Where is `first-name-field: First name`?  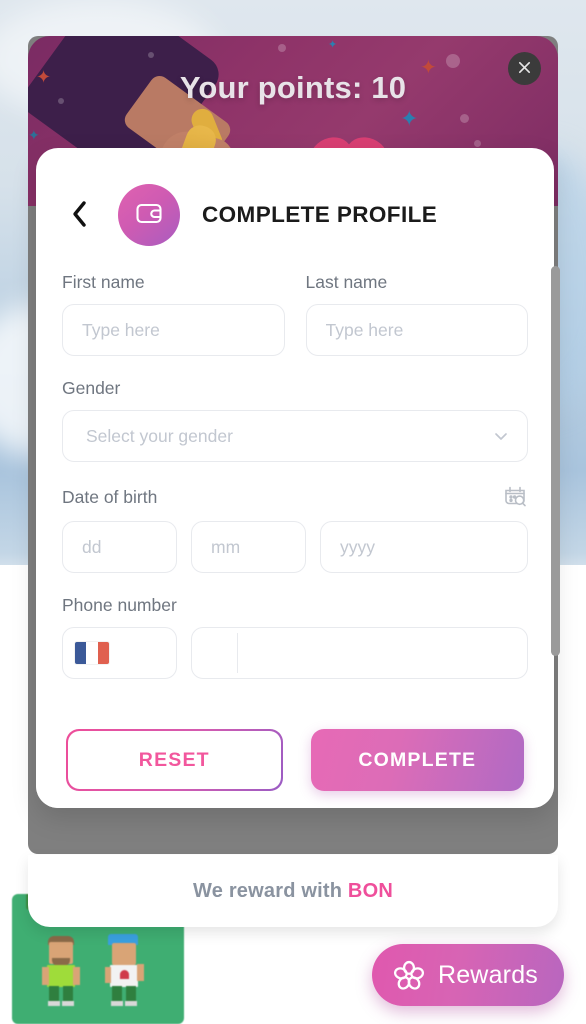 first-name-field: First name is located at coordinates (173, 314).